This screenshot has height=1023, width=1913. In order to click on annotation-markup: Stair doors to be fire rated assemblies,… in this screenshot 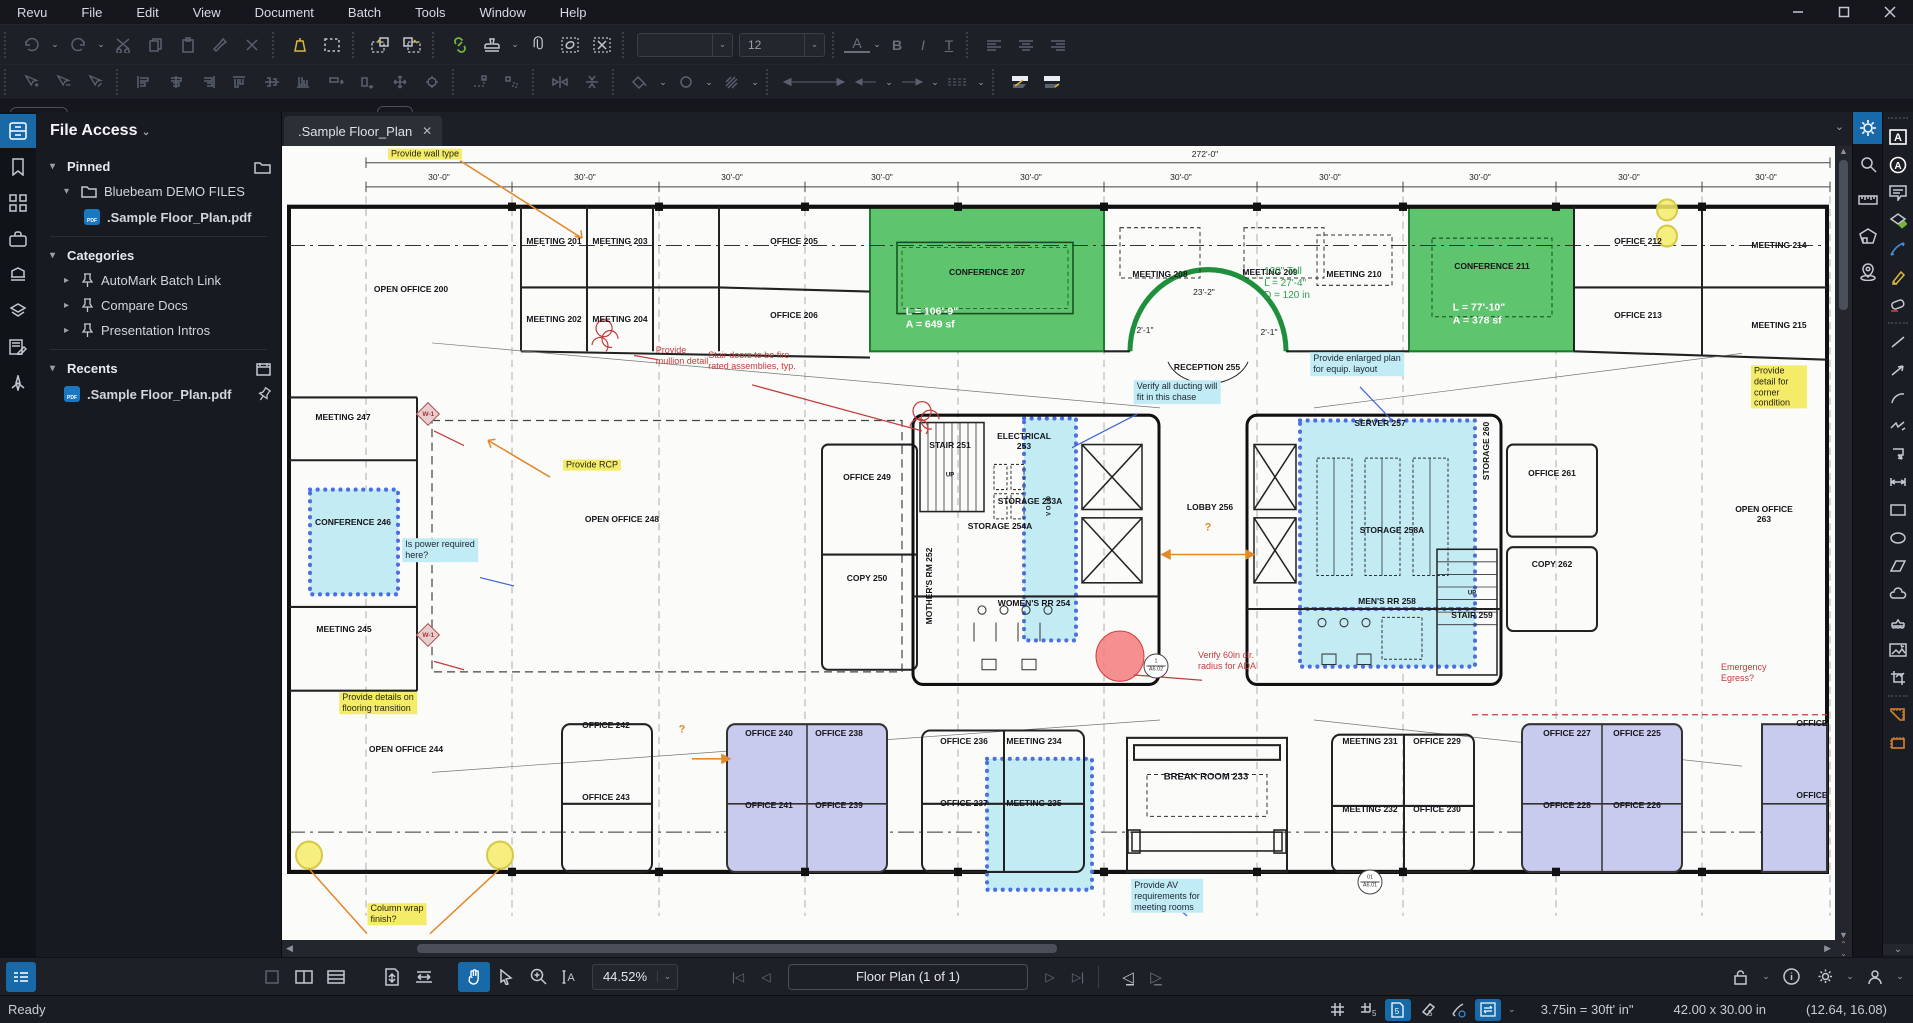, I will do `click(752, 361)`.